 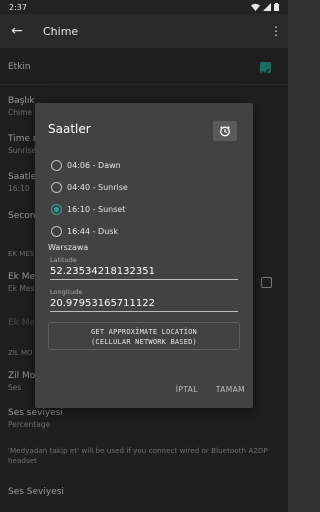 What do you see at coordinates (276, 7) in the screenshot?
I see `battery-icon` at bounding box center [276, 7].